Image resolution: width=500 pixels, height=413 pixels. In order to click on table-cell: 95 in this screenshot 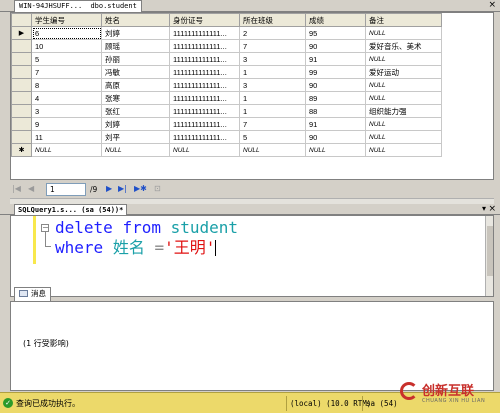, I will do `click(335, 33)`.